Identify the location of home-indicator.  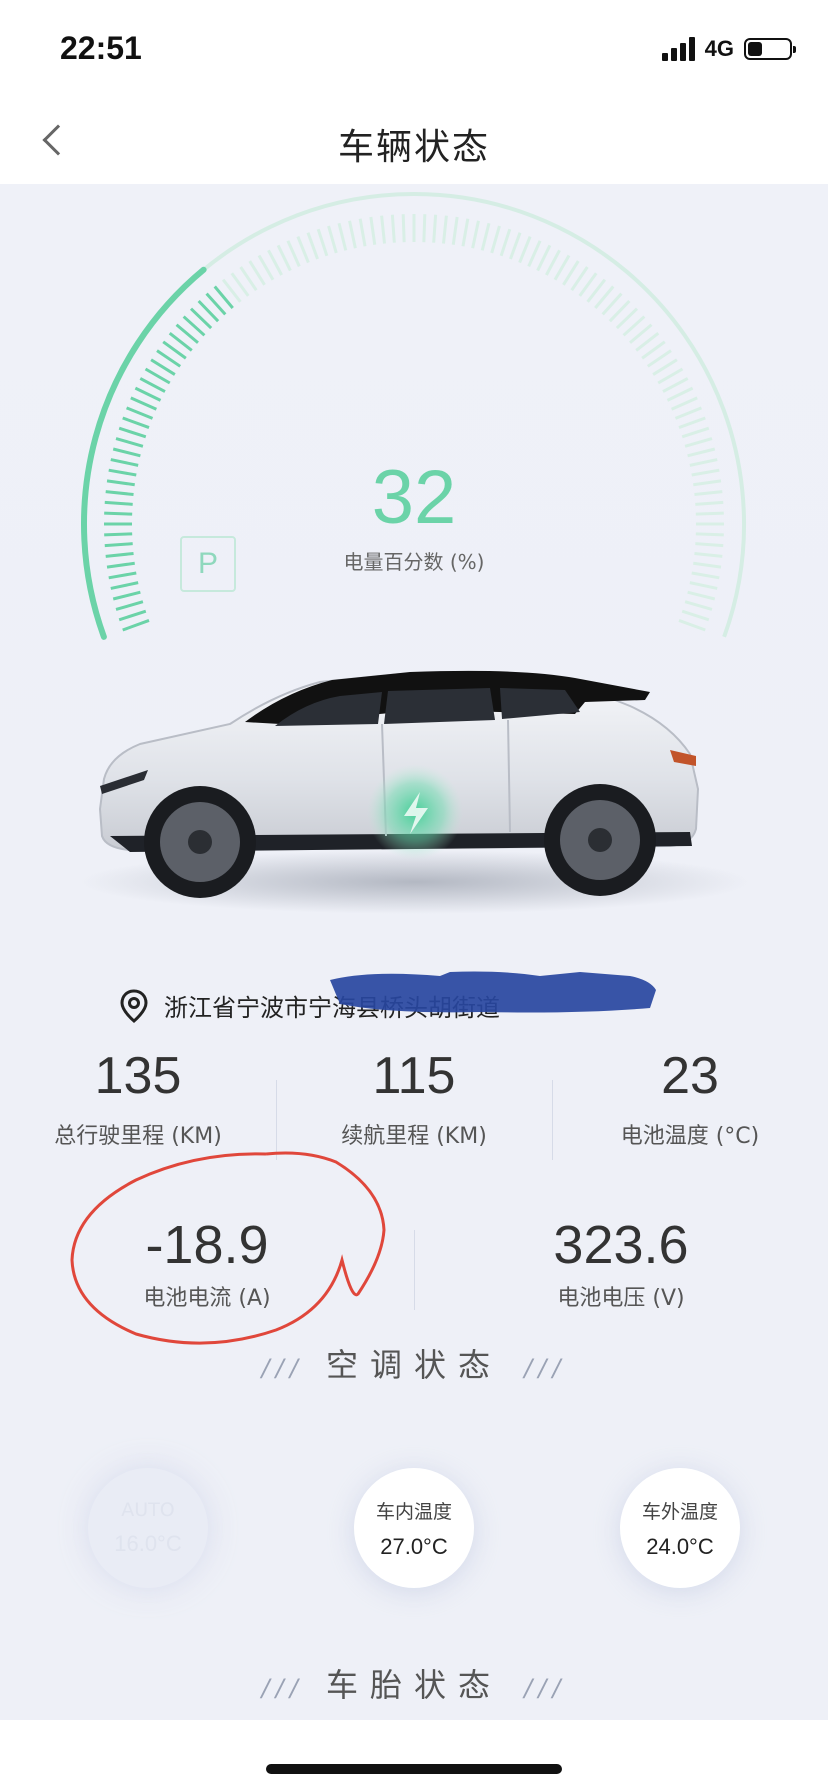
(414, 1769).